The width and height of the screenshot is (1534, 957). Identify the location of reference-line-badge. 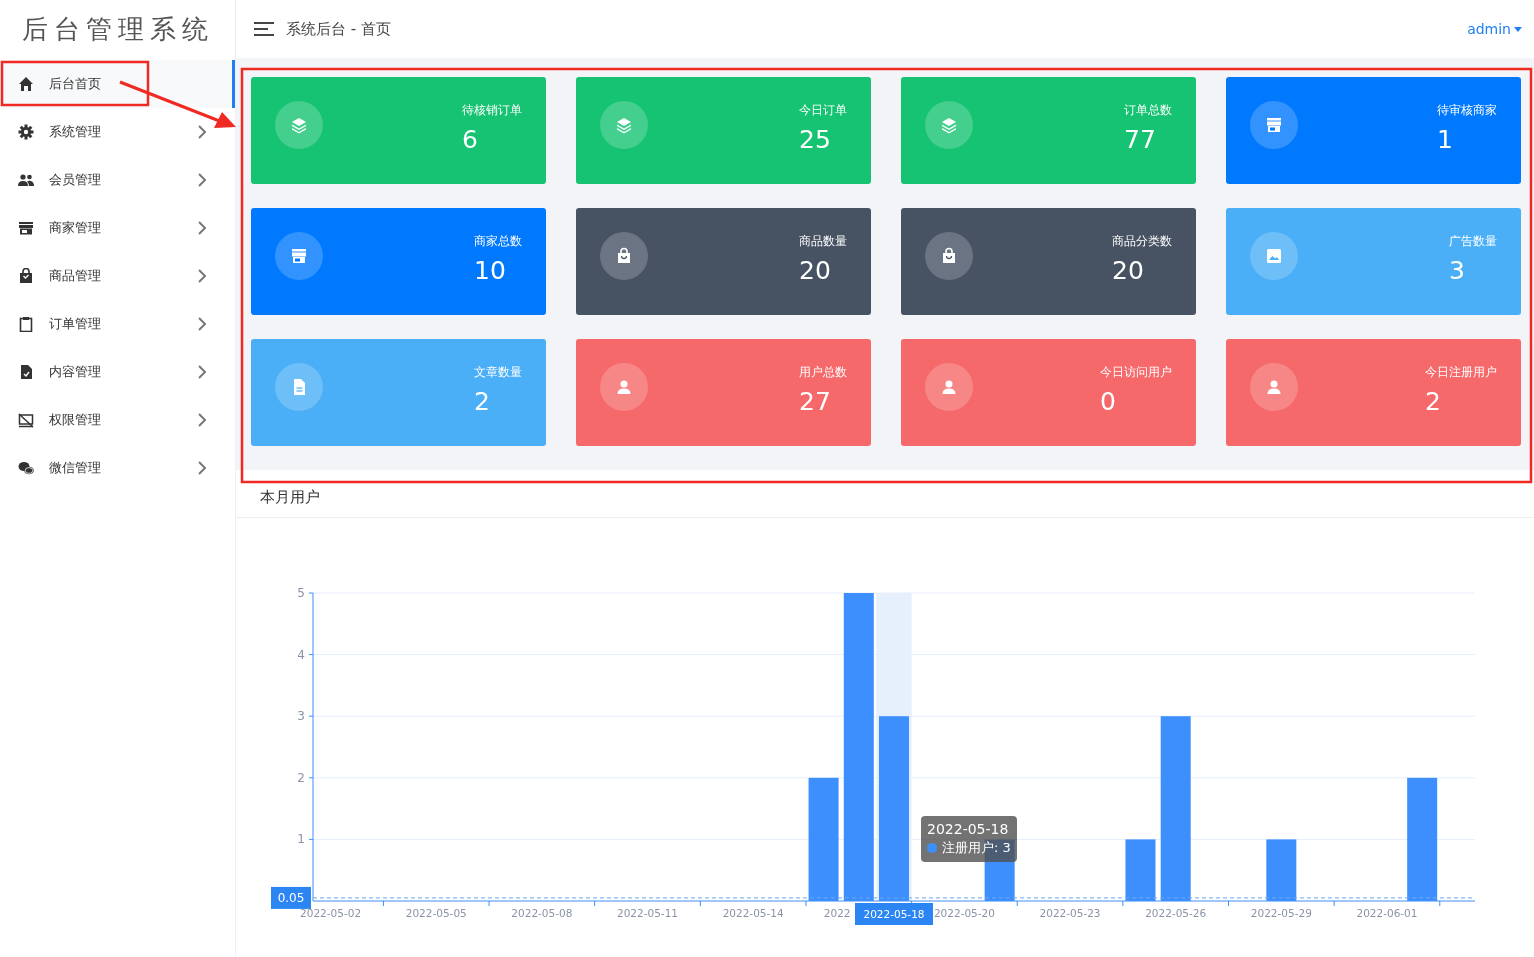
(291, 897).